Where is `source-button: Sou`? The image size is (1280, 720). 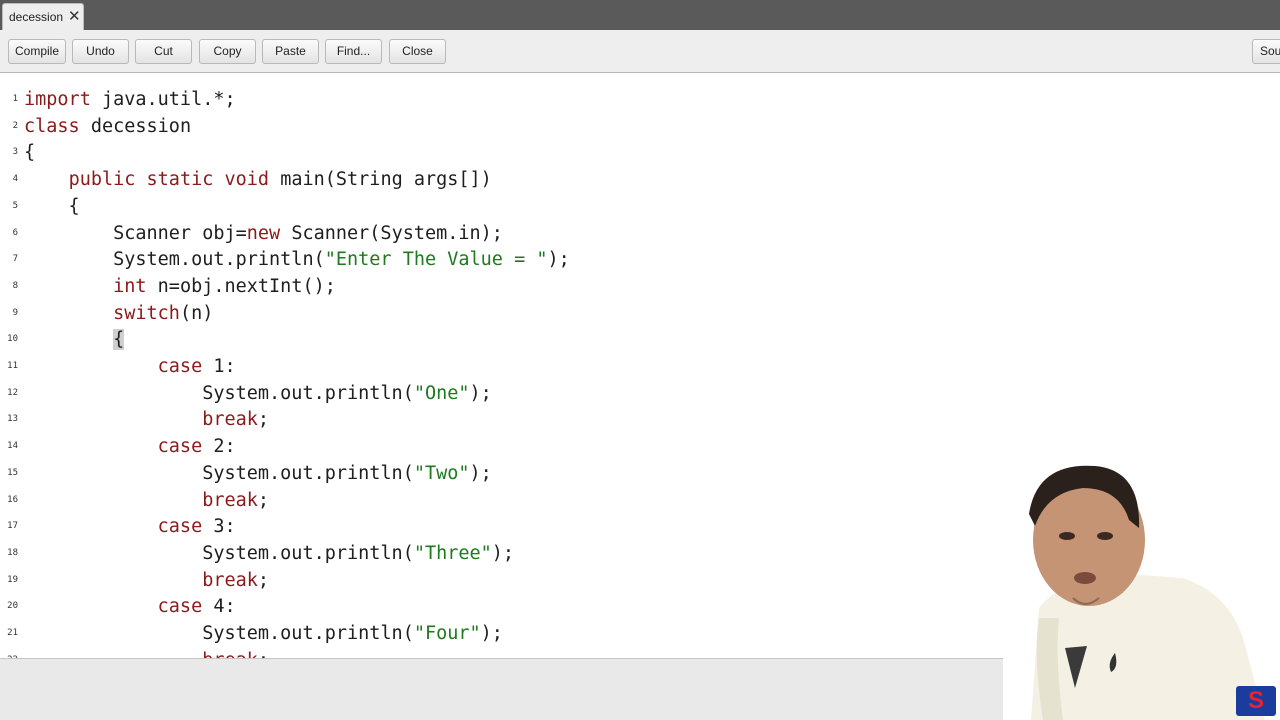
source-button: Sou is located at coordinates (1266, 51).